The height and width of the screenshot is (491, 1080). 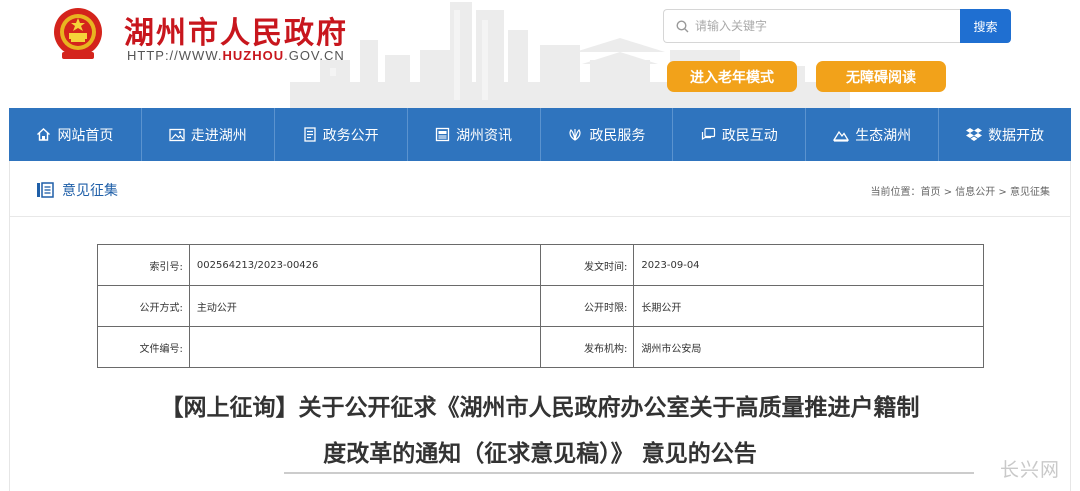 What do you see at coordinates (236, 30) in the screenshot?
I see `site-title: 湖州市人民政府` at bounding box center [236, 30].